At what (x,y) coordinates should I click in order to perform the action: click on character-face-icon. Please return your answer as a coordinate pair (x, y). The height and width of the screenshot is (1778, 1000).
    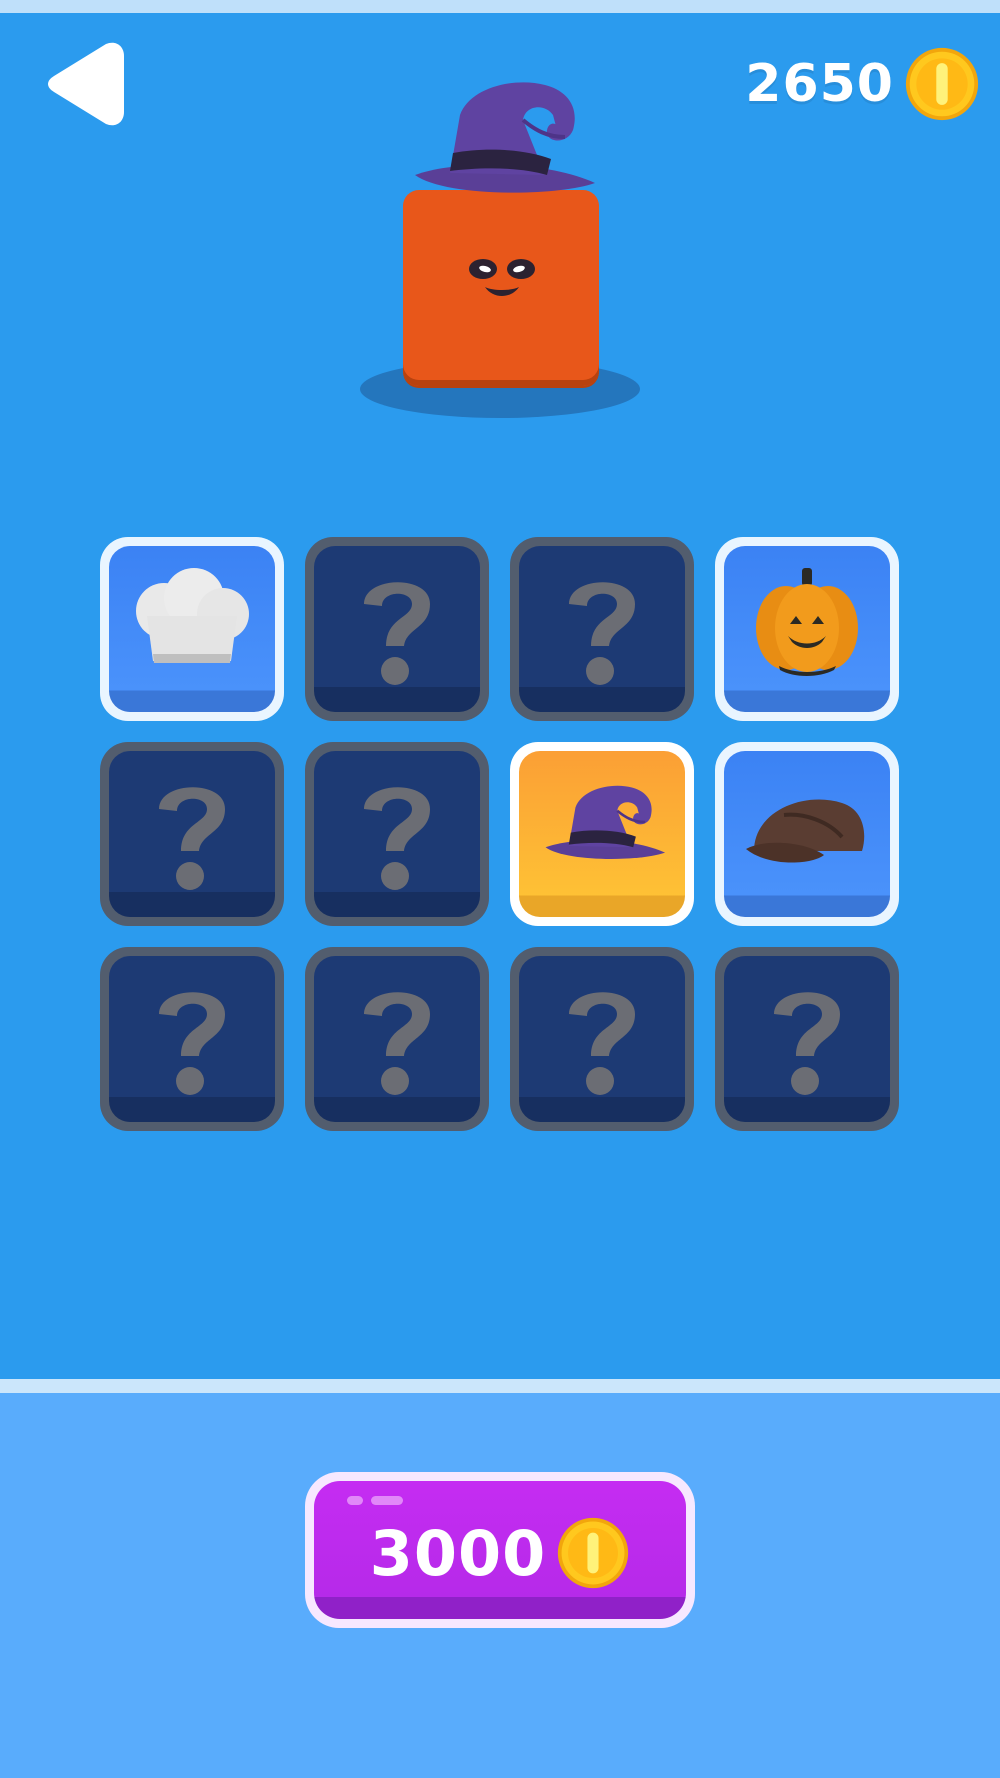
    Looking at the image, I should click on (502, 277).